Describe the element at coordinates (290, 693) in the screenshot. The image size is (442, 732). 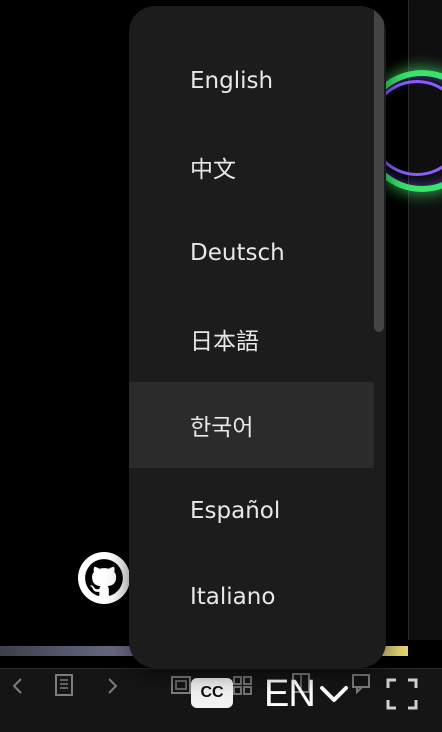
I see `current-language-label: EN` at that location.